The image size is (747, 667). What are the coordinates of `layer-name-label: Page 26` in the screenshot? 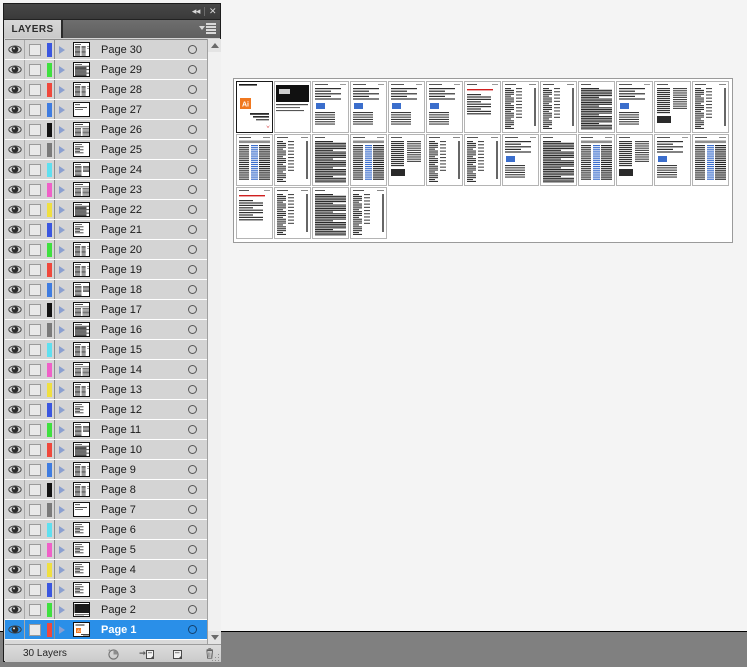 It's located at (135, 130).